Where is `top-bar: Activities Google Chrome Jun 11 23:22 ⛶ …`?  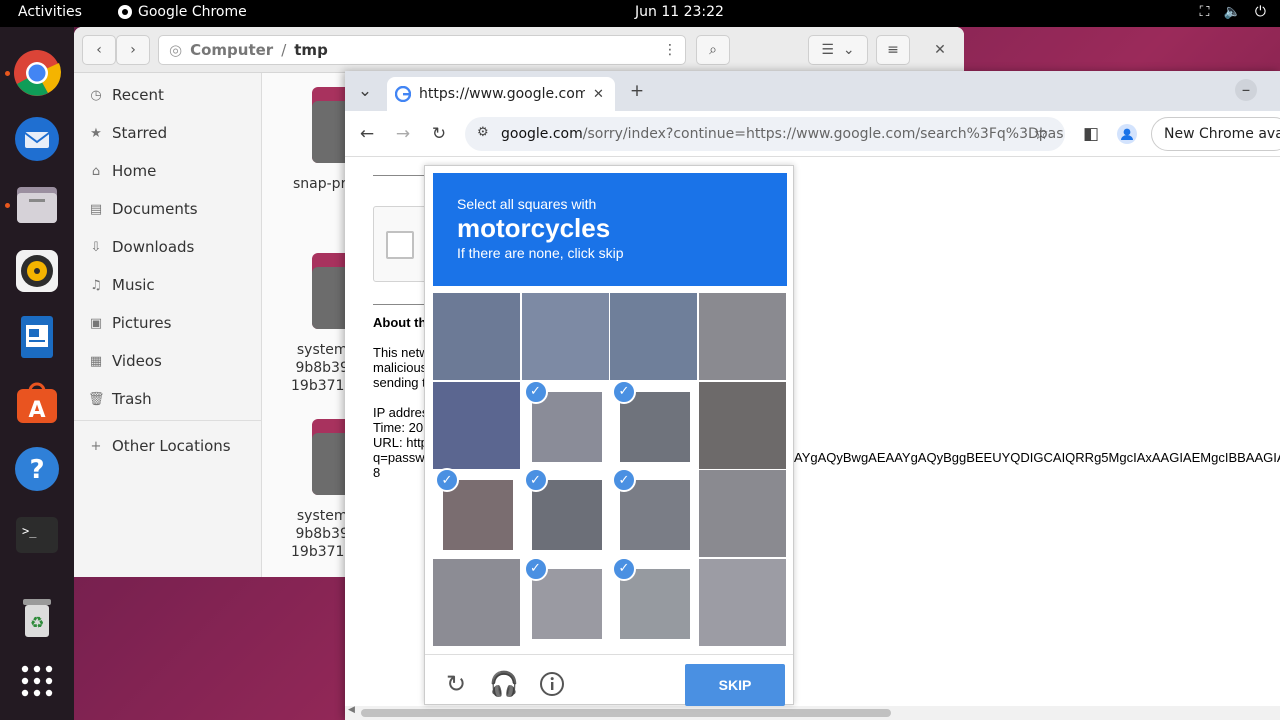 top-bar: Activities Google Chrome Jun 11 23:22 ⛶ … is located at coordinates (640, 13).